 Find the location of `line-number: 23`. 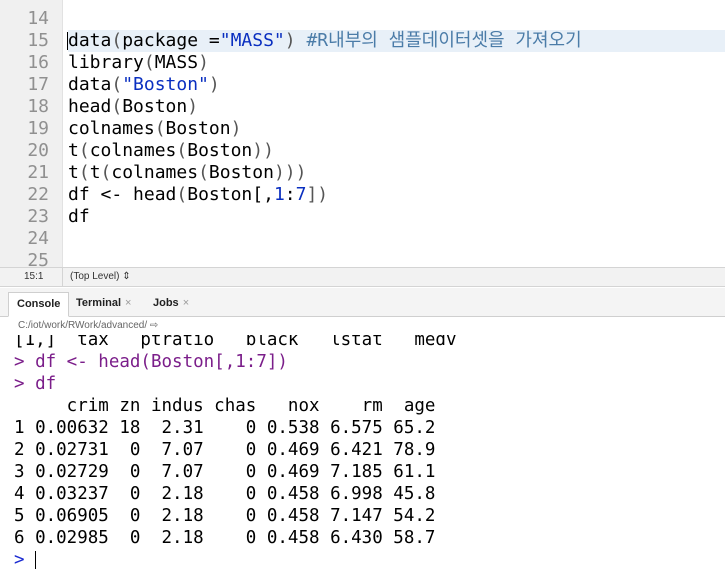

line-number: 23 is located at coordinates (38, 216).